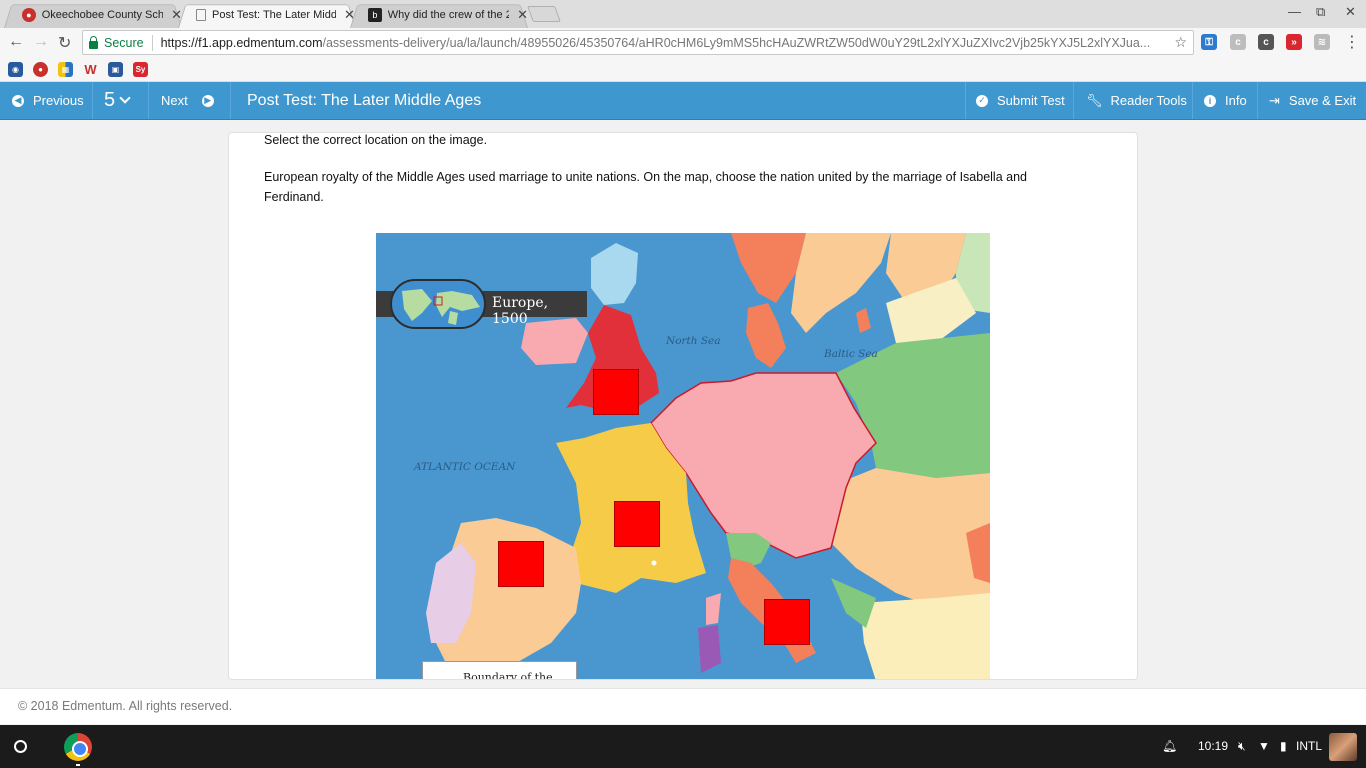 Image resolution: width=1366 pixels, height=768 pixels. What do you see at coordinates (117, 100) in the screenshot?
I see `question-selector: 5` at bounding box center [117, 100].